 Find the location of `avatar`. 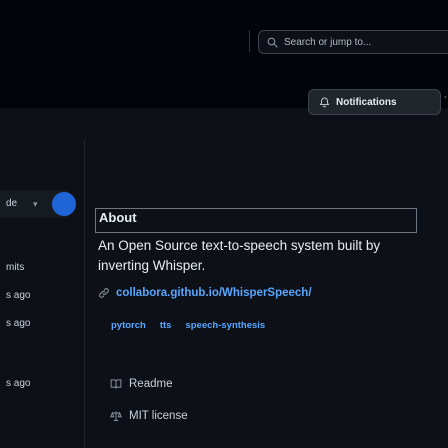

avatar is located at coordinates (64, 204).